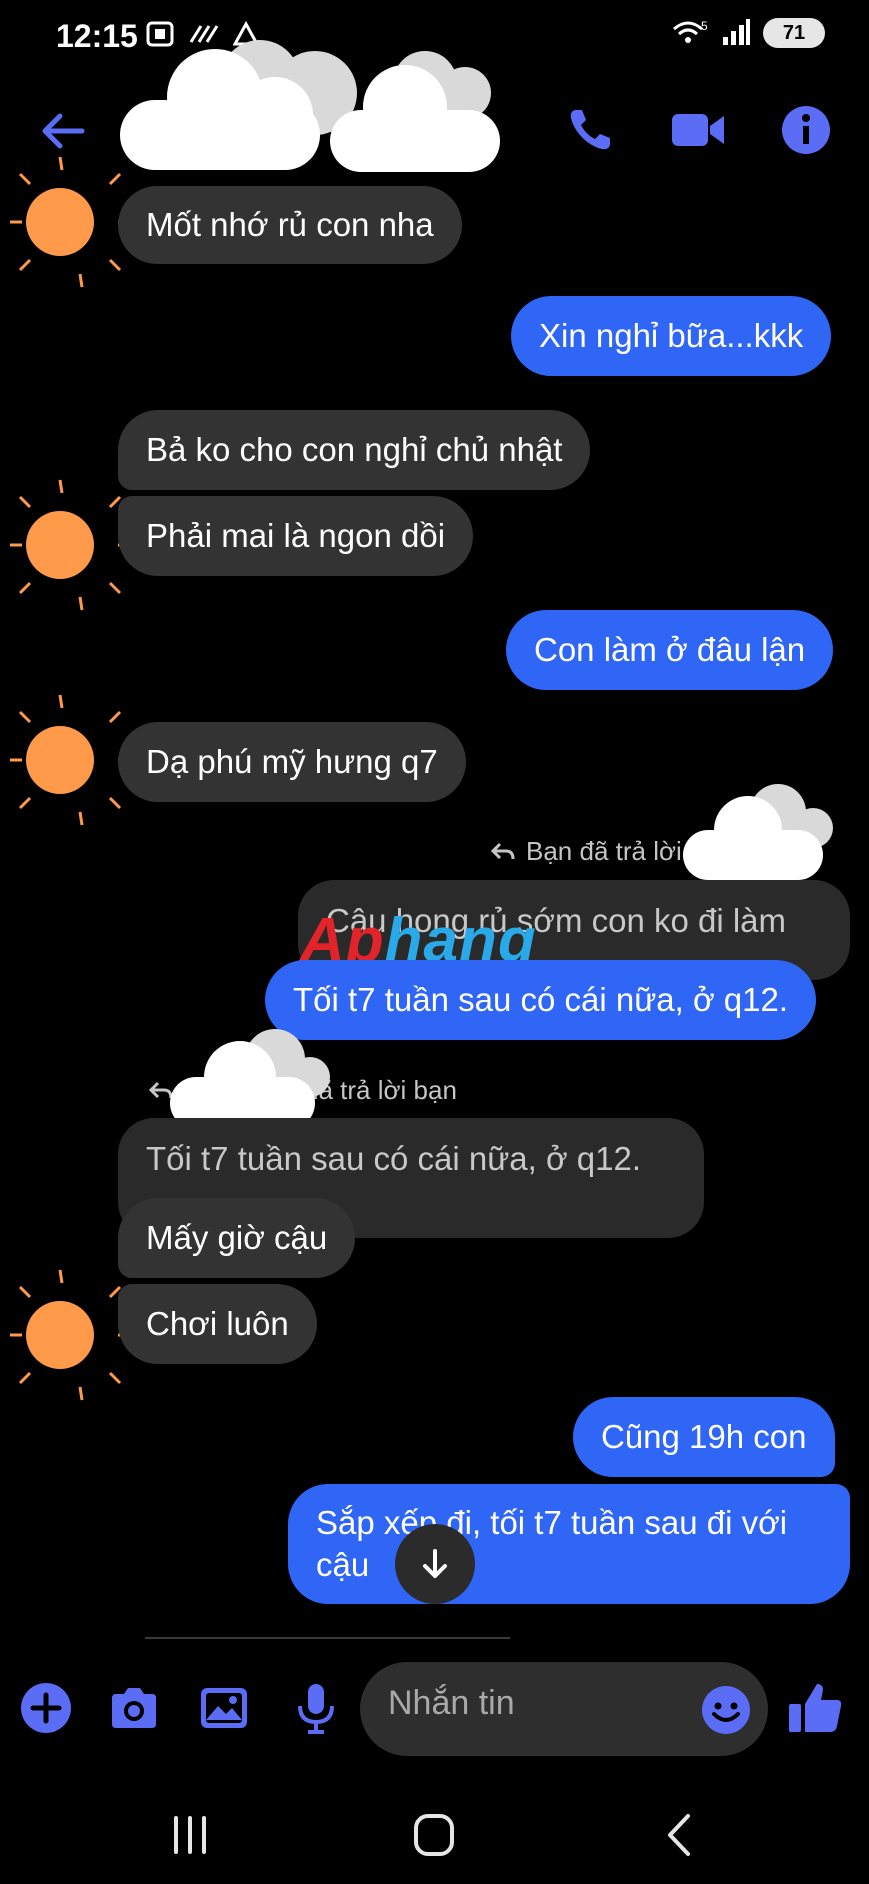  I want to click on battery-indicator: 71, so click(794, 33).